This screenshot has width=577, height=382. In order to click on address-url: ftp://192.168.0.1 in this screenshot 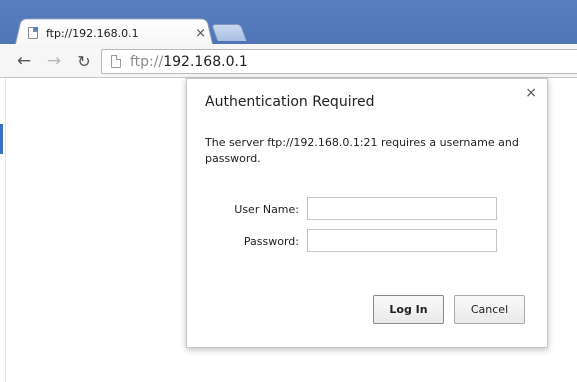, I will do `click(189, 62)`.